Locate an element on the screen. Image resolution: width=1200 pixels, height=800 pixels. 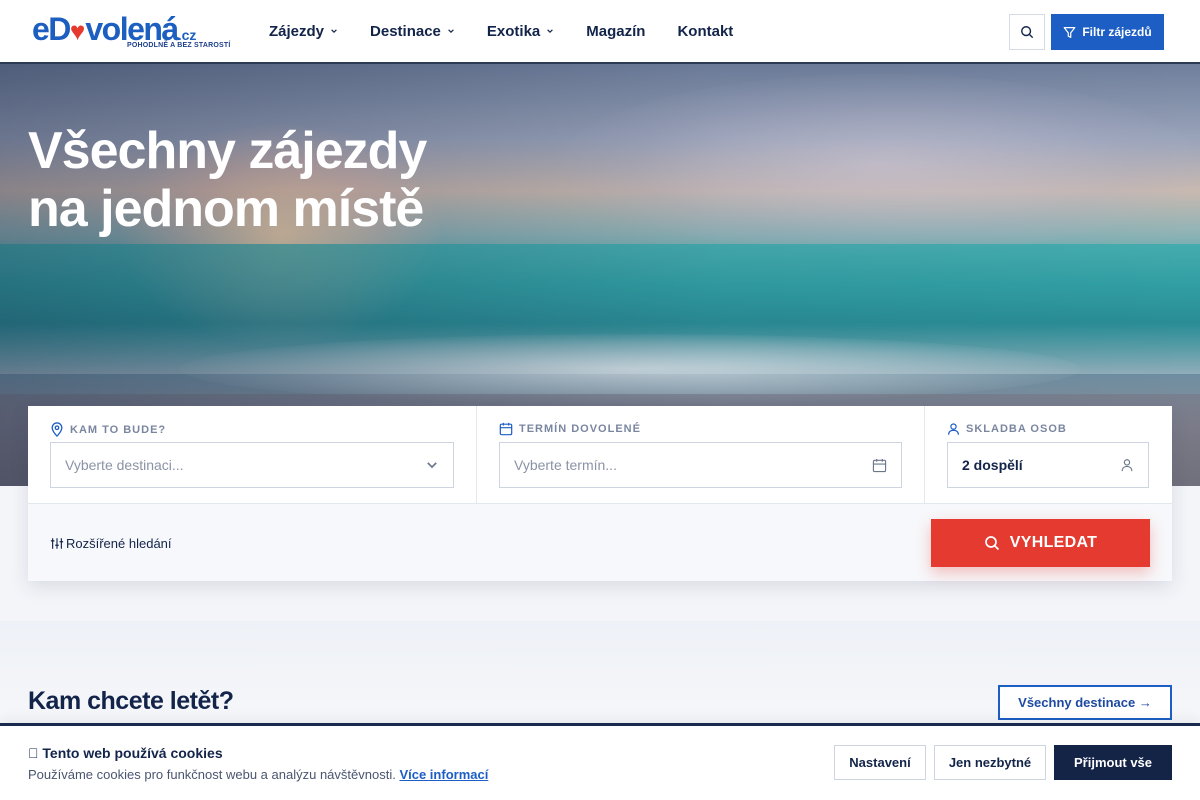
cookie-more-info-link: Více informací is located at coordinates (443, 774).